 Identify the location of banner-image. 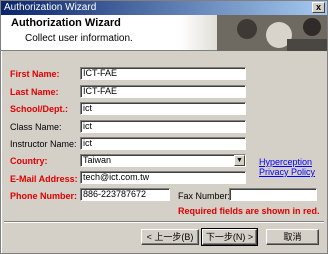
(272, 33).